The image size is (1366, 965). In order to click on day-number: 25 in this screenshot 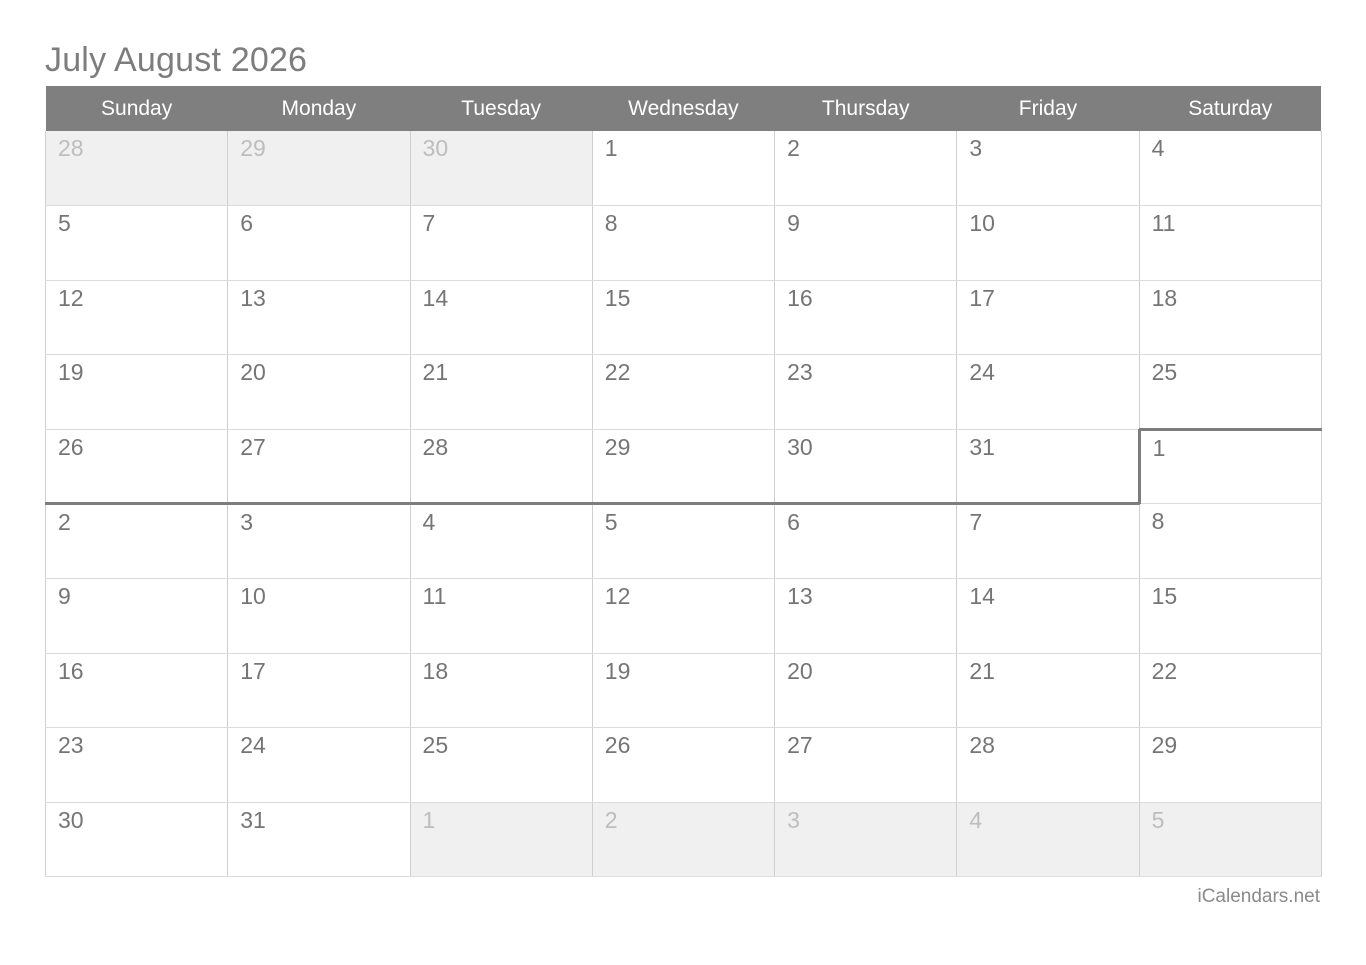, I will do `click(435, 745)`.